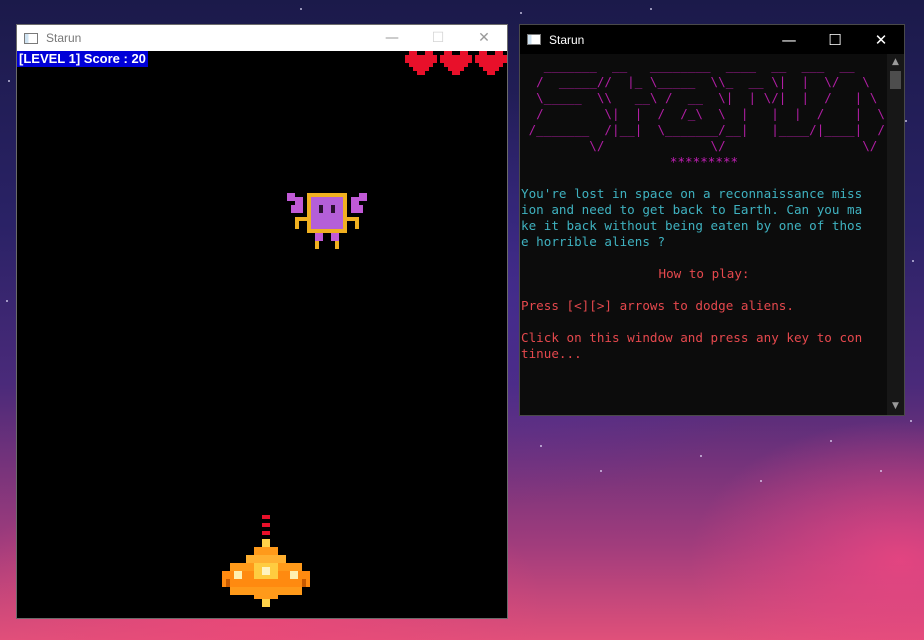 Image resolution: width=924 pixels, height=640 pixels. Describe the element at coordinates (881, 39) in the screenshot. I see `console-close-button: ✕` at that location.